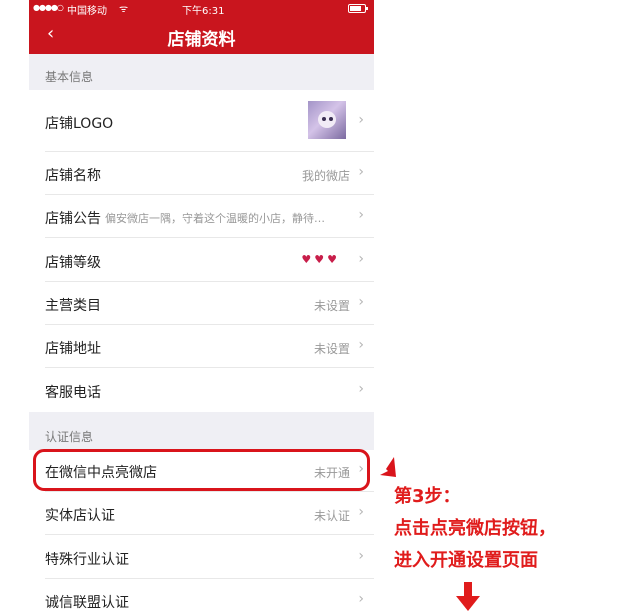 This screenshot has height=613, width=640. I want to click on annotation-step: 第3步：, so click(427, 496).